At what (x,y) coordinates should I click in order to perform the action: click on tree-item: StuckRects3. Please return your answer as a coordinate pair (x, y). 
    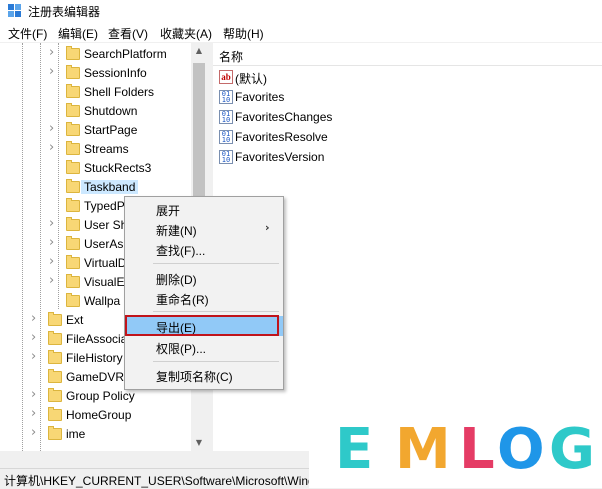
    Looking at the image, I should click on (103, 168).